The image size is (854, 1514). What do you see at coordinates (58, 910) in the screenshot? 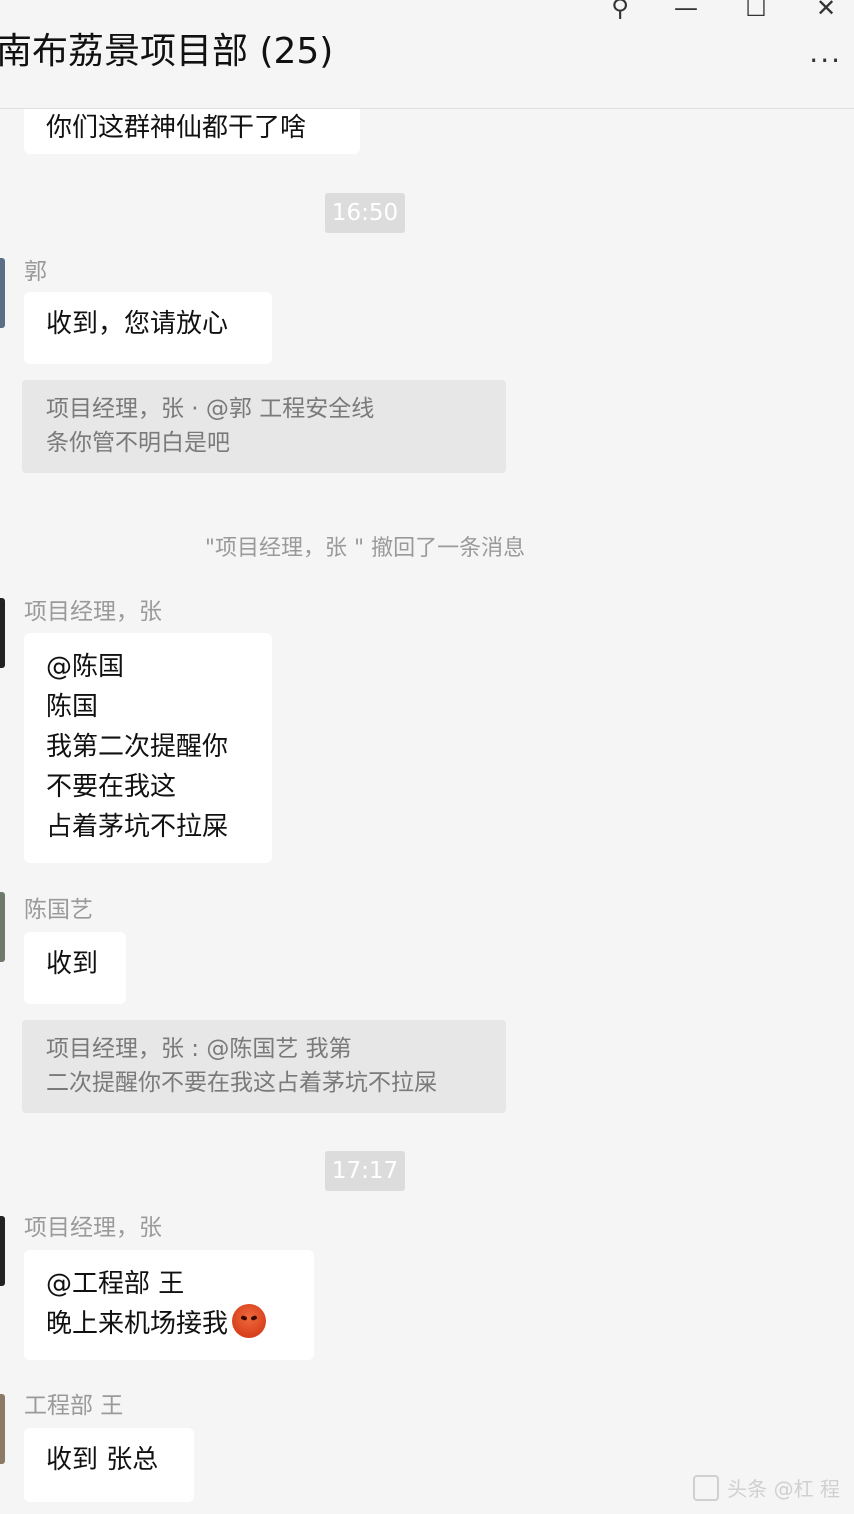
I see `sender-name: 陈国艺` at bounding box center [58, 910].